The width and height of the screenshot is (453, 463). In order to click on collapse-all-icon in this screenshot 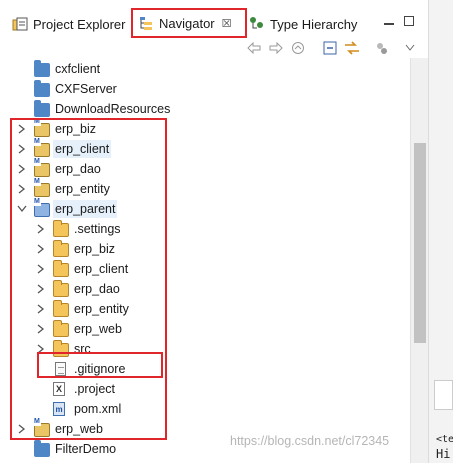, I will do `click(330, 48)`.